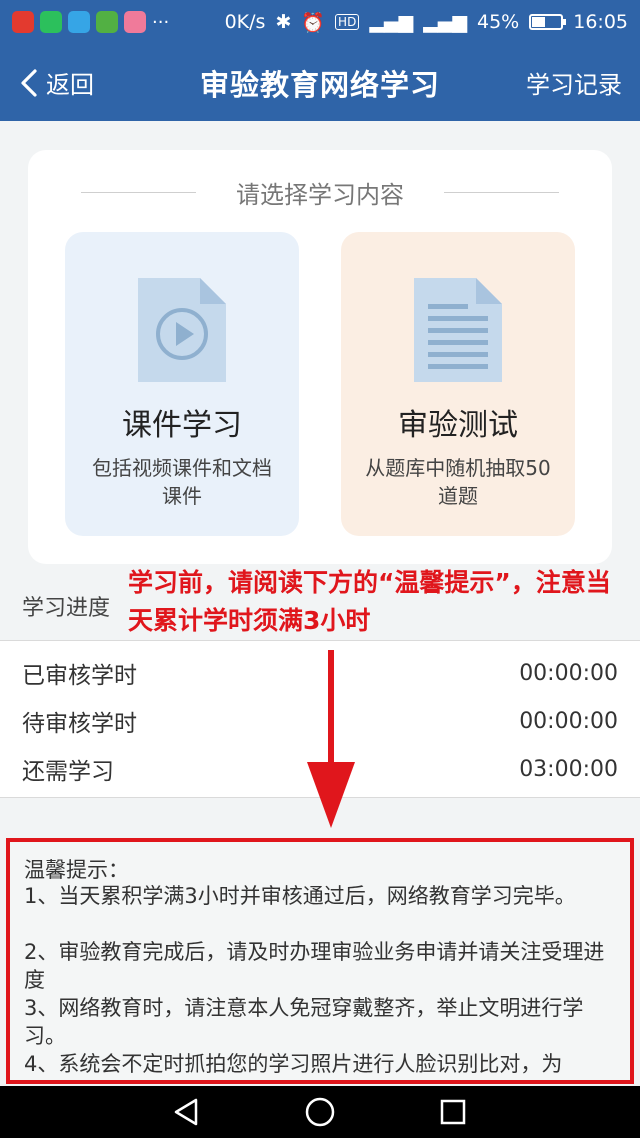 This screenshot has width=640, height=1138. Describe the element at coordinates (79, 22) in the screenshot. I see `send-notification-icon` at that location.